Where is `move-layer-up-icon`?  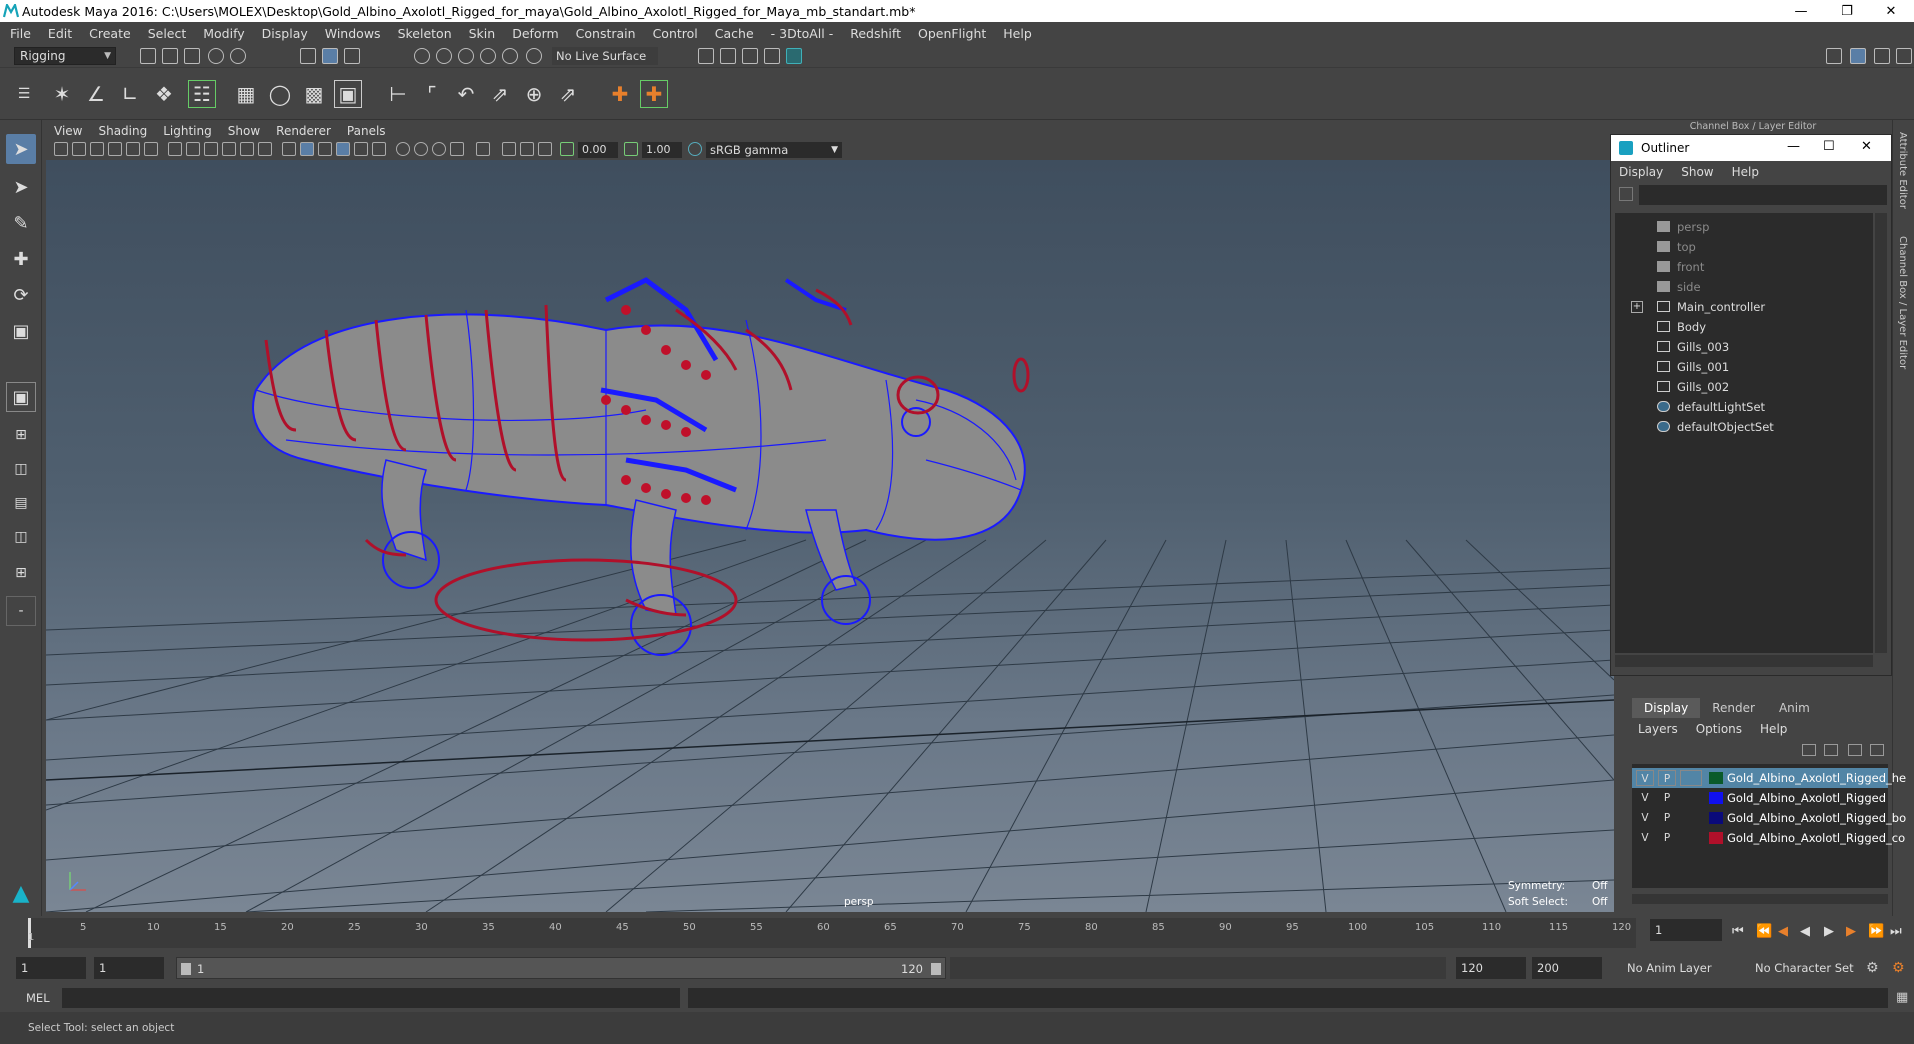
move-layer-up-icon is located at coordinates (1809, 750).